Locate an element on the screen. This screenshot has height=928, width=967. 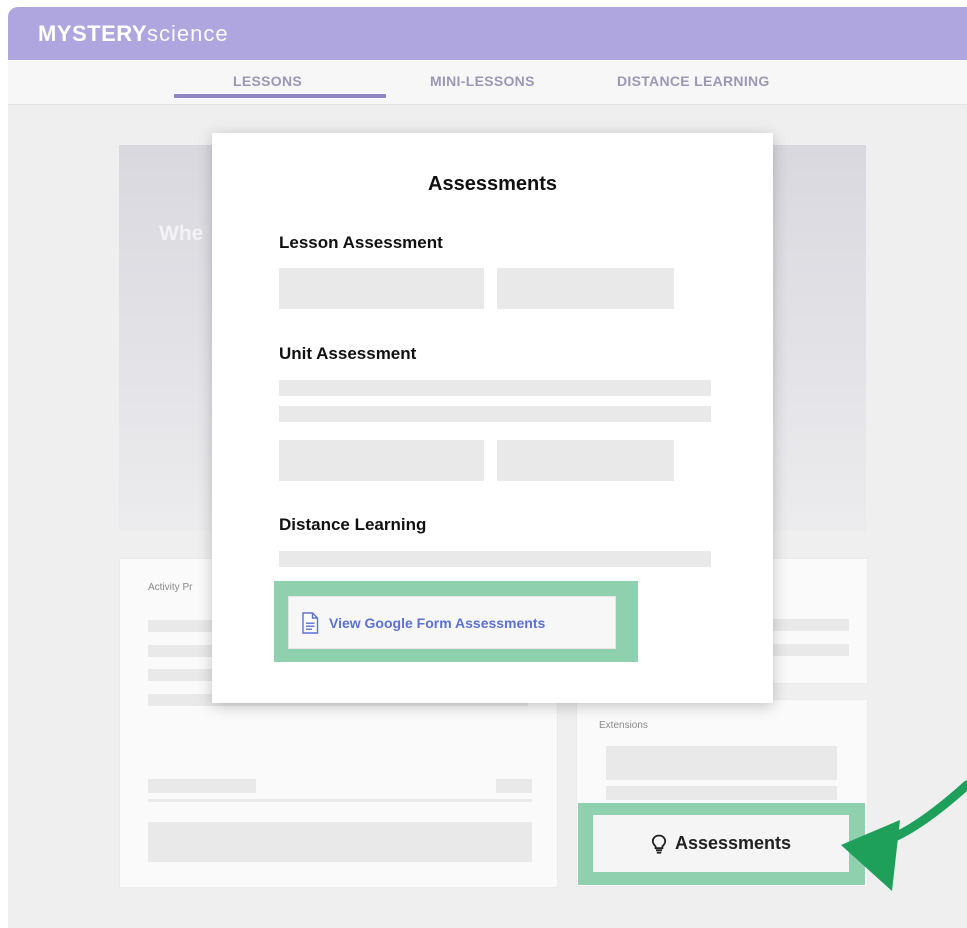
assessments-button: Assessments is located at coordinates (721, 843).